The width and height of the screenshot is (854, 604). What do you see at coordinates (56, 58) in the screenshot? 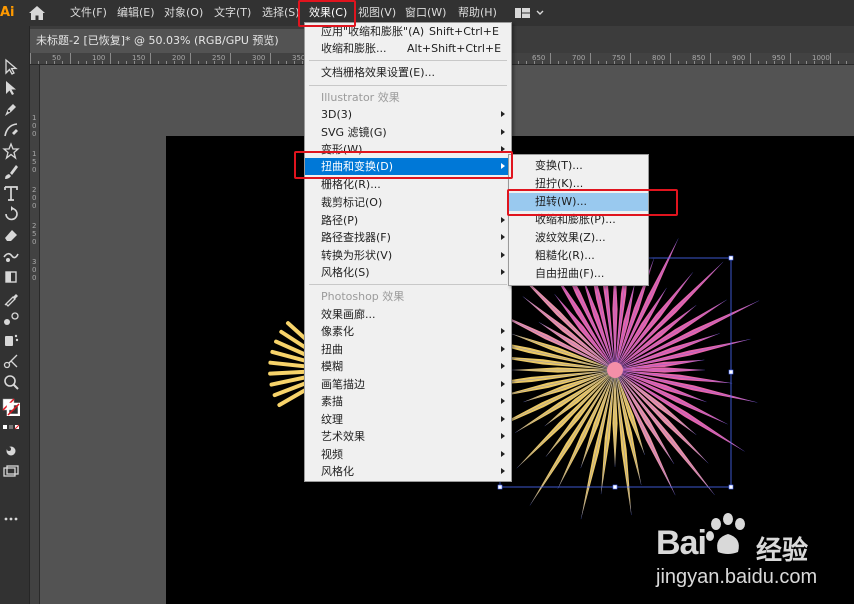
I see `ruler-tick-label: 50` at bounding box center [56, 58].